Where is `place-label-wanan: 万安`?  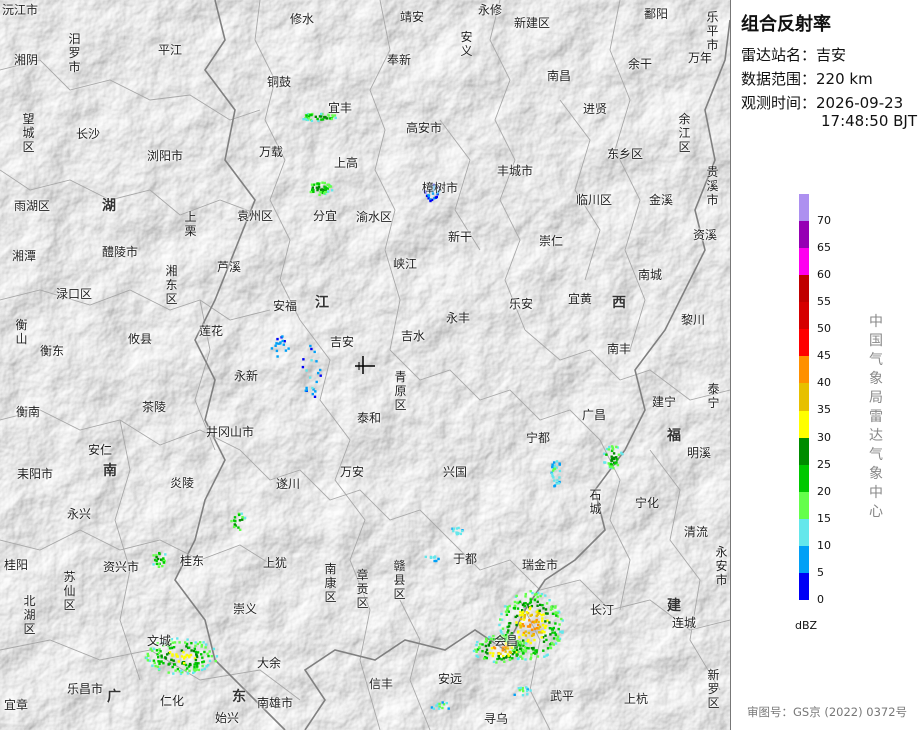 place-label-wanan: 万安 is located at coordinates (352, 472).